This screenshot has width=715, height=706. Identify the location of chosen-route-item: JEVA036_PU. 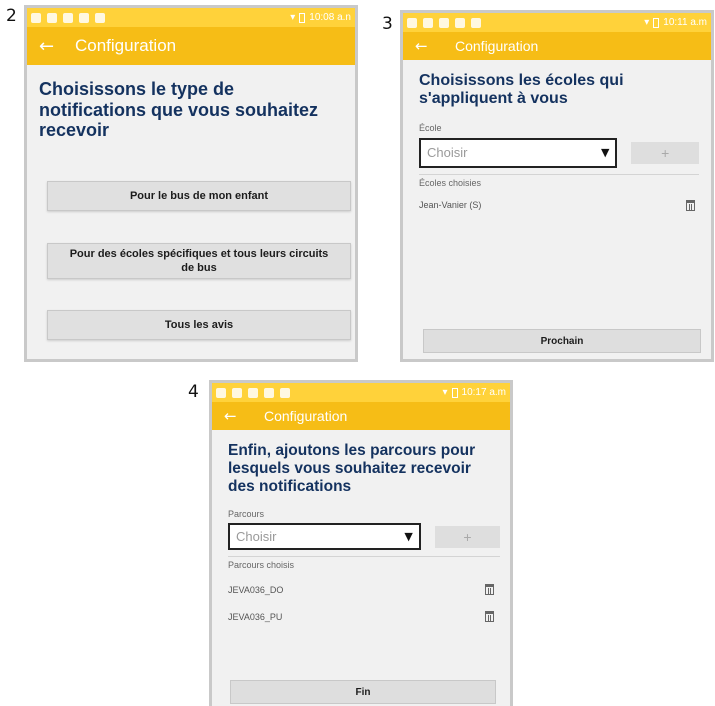
(364, 617).